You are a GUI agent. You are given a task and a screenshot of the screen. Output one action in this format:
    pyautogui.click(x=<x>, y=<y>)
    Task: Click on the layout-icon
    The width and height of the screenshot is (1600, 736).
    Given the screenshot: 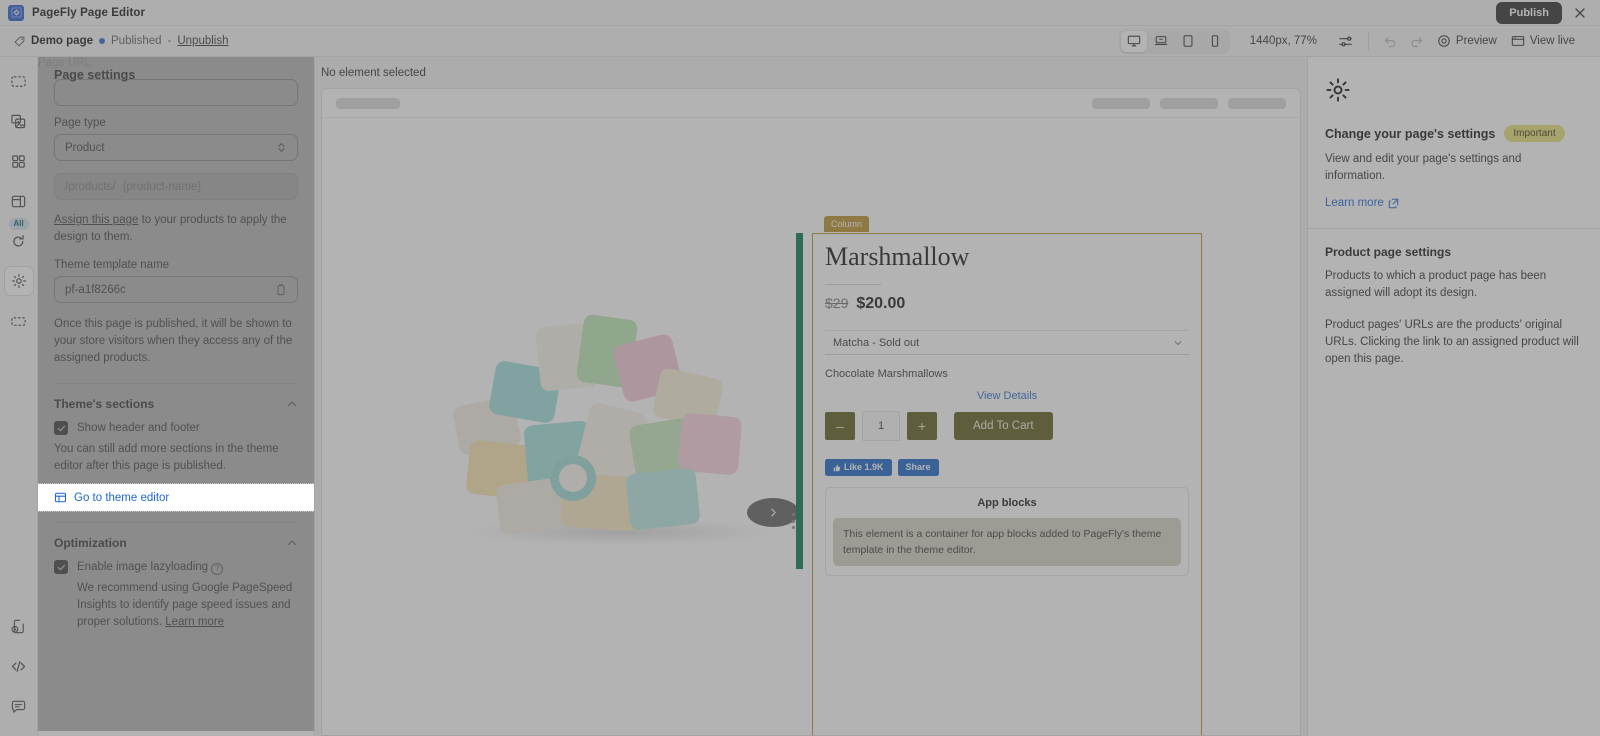 What is the action you would take?
    pyautogui.click(x=18, y=201)
    